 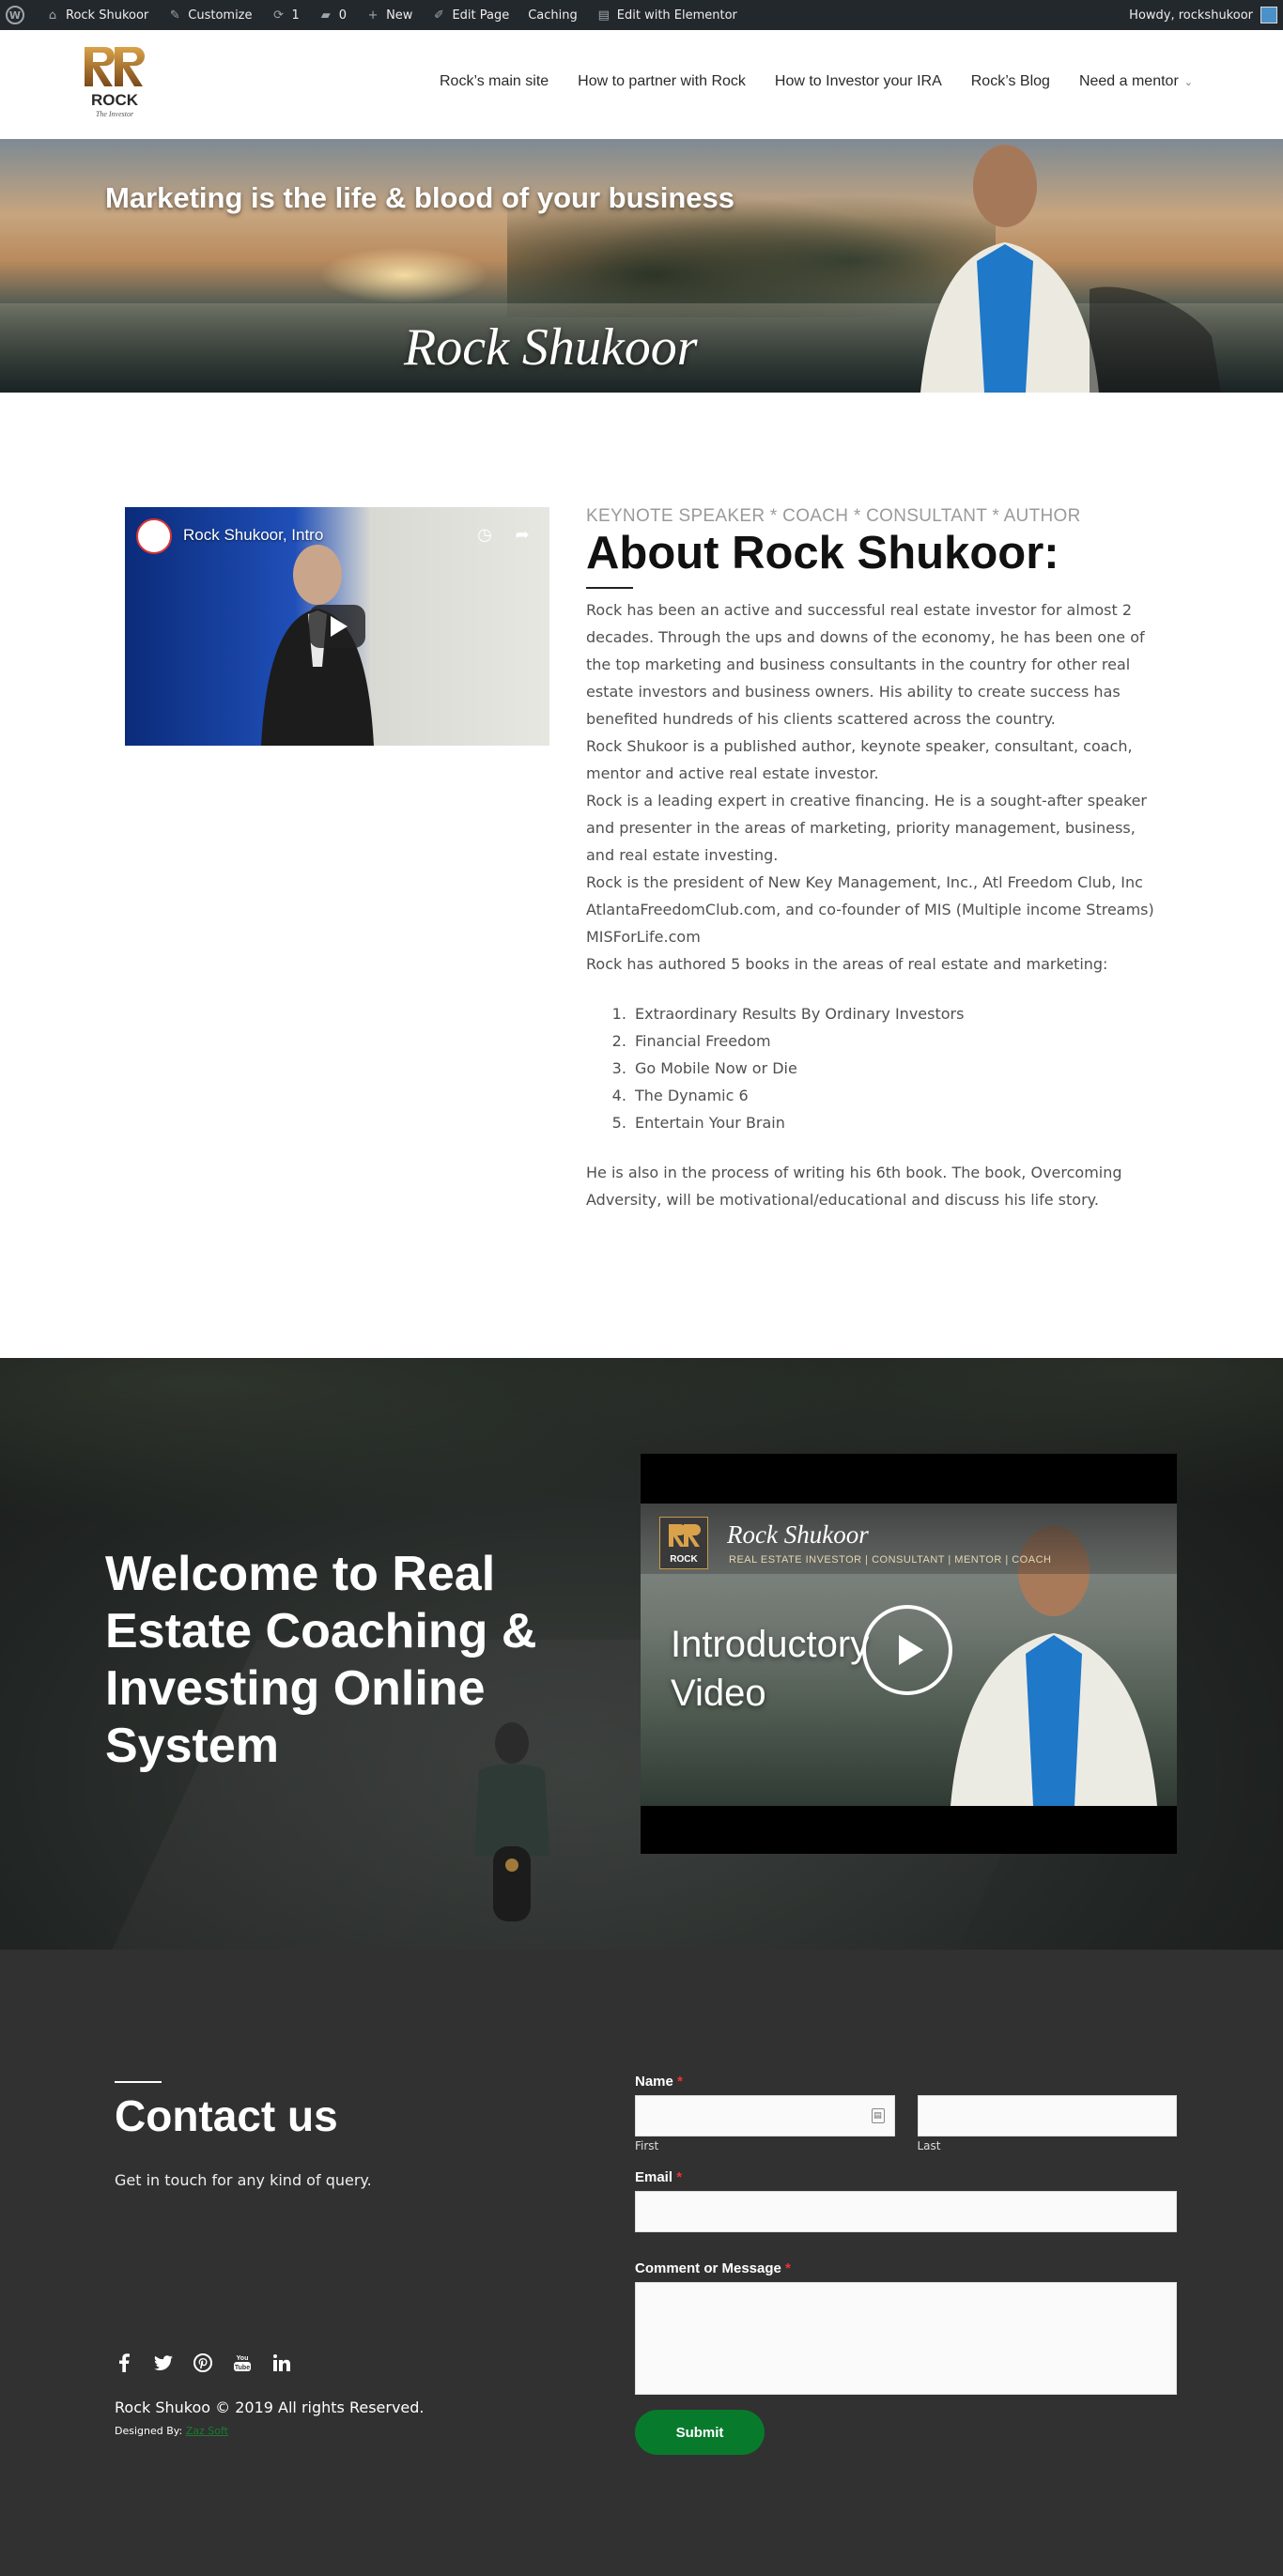 I want to click on first-name-group: ▤ First, so click(x=765, y=2123).